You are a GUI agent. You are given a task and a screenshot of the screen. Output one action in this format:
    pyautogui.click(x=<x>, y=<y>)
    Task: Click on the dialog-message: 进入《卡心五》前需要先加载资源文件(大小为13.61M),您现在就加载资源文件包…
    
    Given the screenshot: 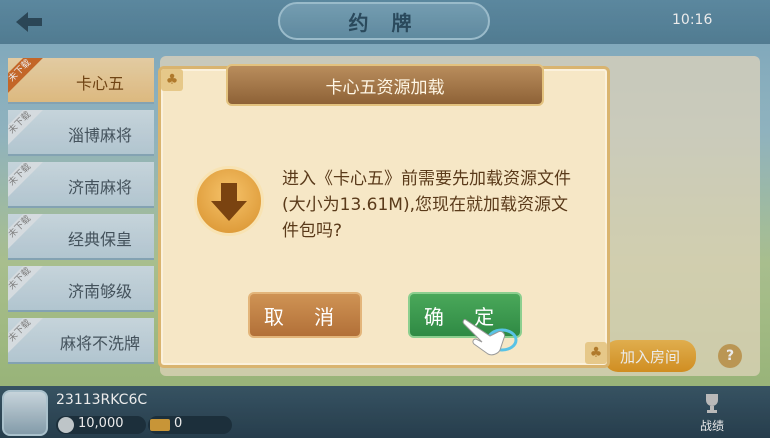 What is the action you would take?
    pyautogui.click(x=426, y=205)
    